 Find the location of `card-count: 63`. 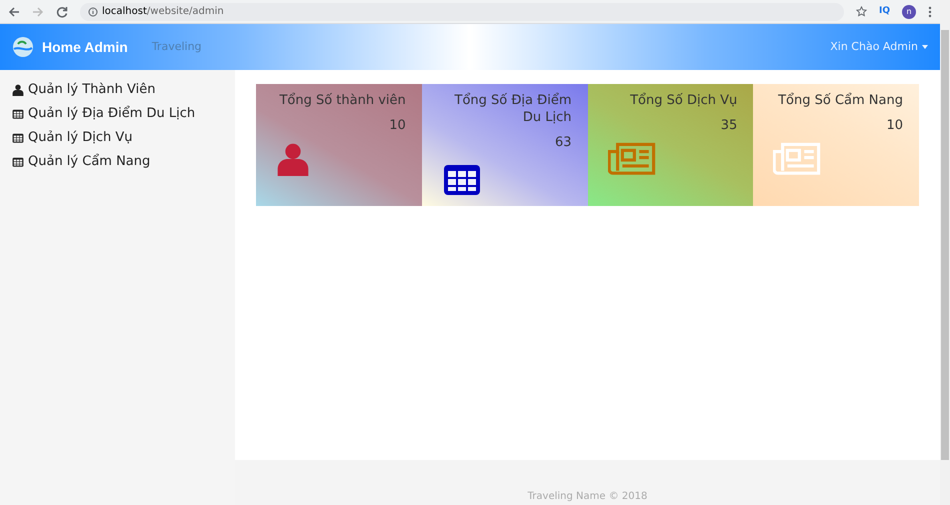

card-count: 63 is located at coordinates (563, 143).